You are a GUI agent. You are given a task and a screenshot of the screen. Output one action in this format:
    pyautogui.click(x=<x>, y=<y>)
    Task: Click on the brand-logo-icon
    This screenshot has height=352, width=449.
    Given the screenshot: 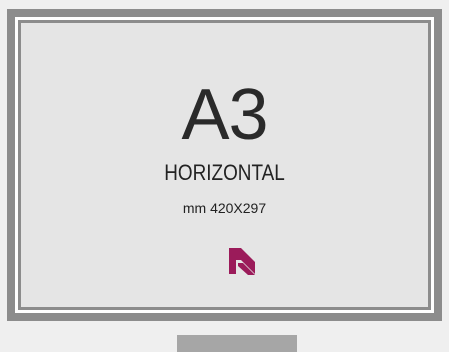 What is the action you would take?
    pyautogui.click(x=242, y=261)
    